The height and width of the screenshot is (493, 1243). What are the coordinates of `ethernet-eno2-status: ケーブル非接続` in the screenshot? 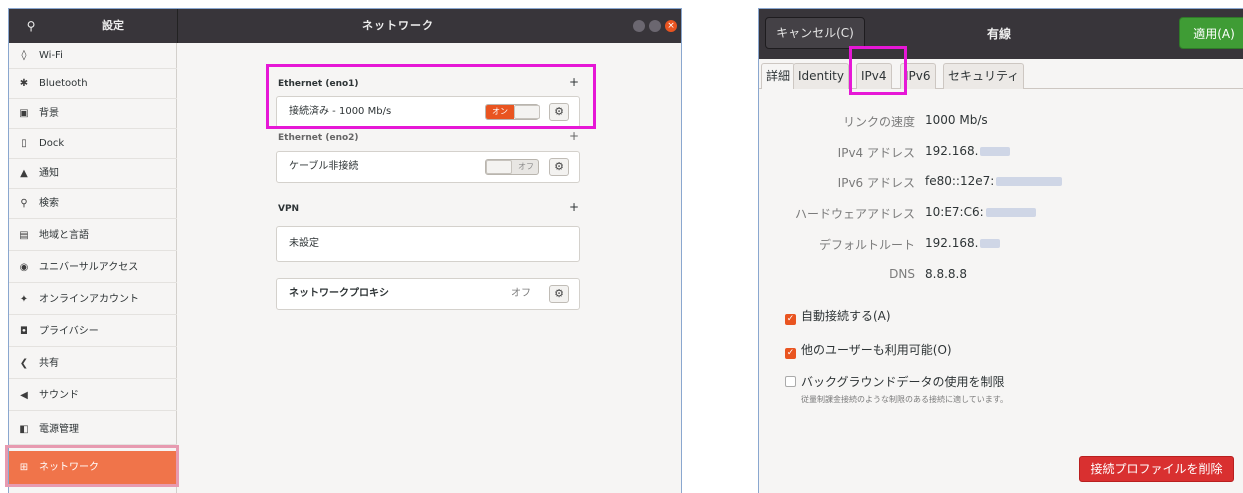 It's located at (324, 166).